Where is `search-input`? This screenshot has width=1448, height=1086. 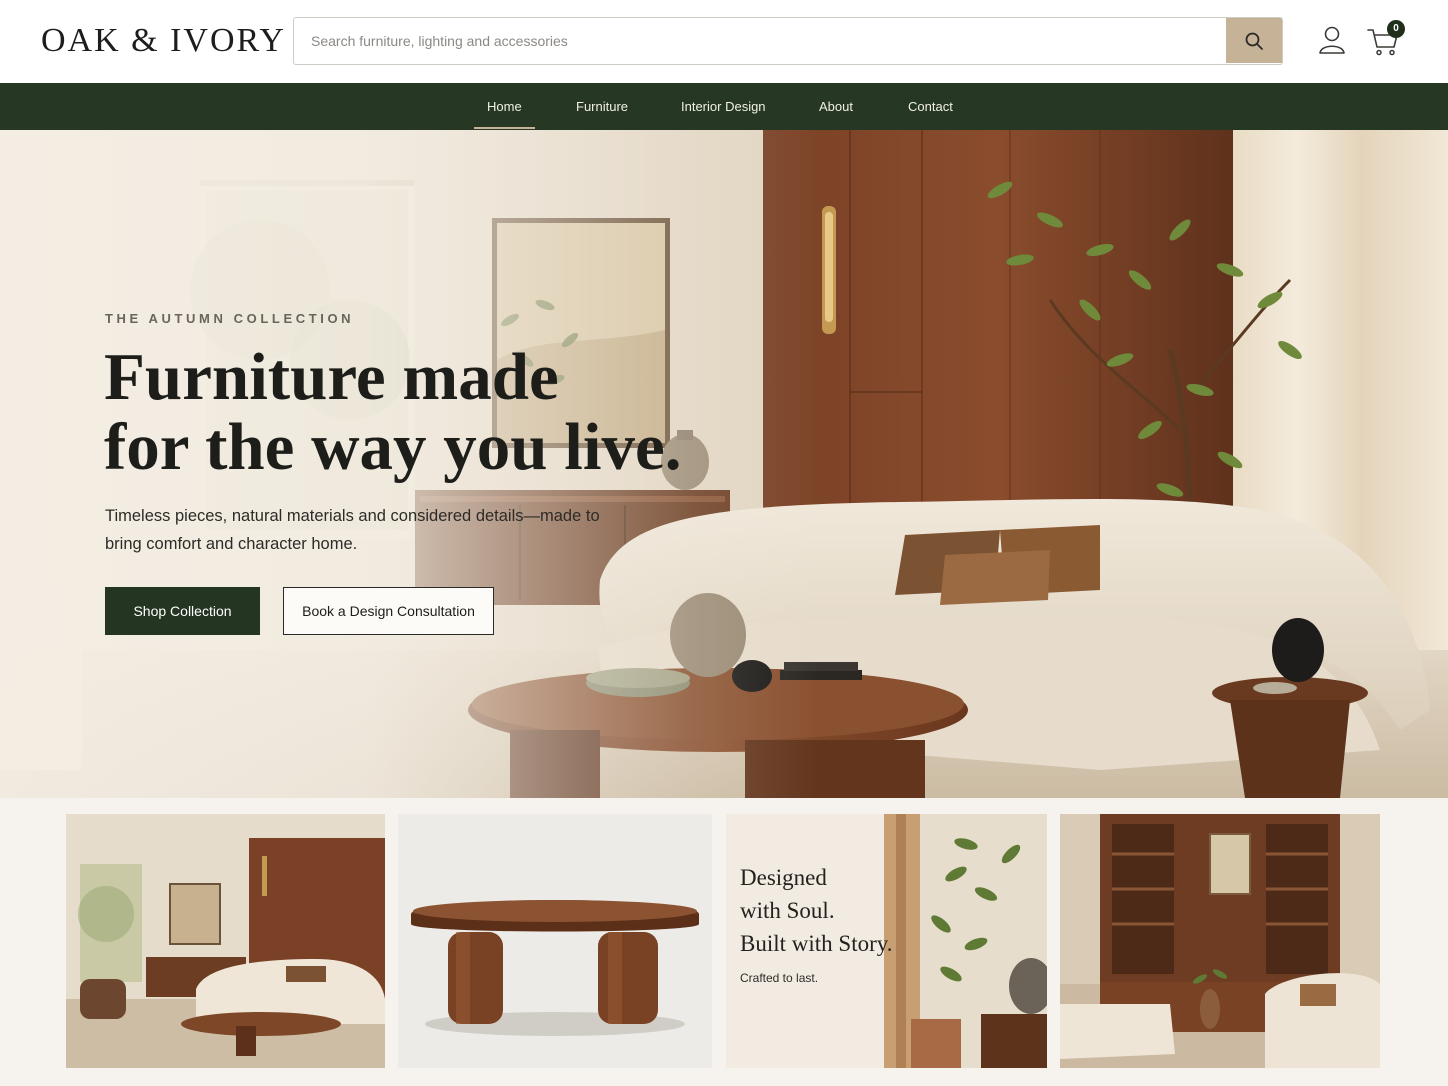
search-input is located at coordinates (760, 40).